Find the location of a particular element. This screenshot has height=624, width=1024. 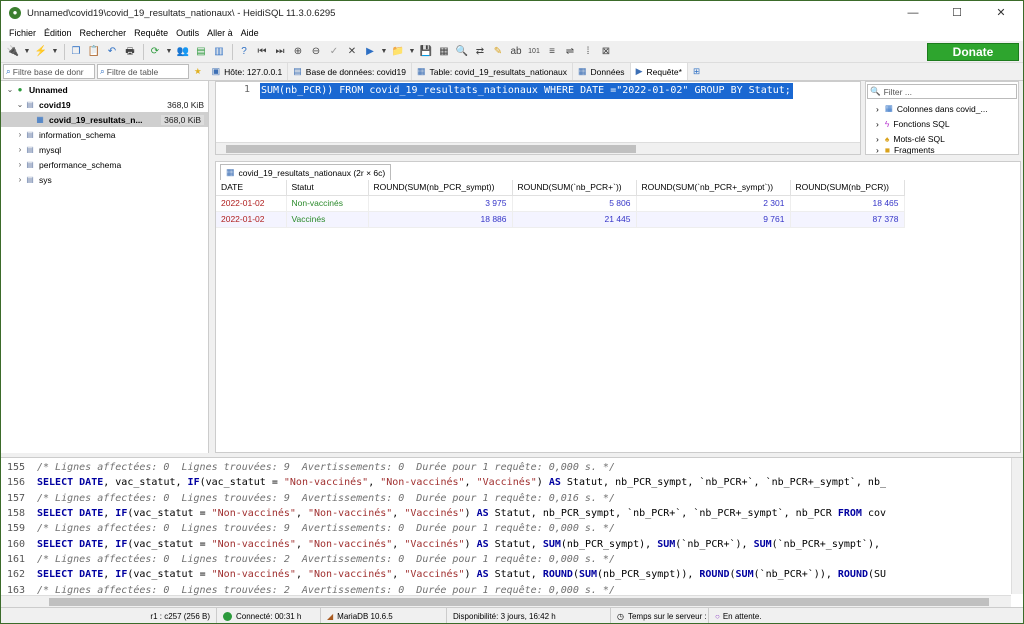

cell: 9 761 is located at coordinates (713, 219).